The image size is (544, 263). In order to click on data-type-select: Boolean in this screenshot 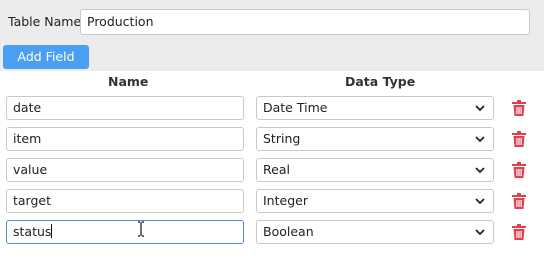, I will do `click(375, 232)`.